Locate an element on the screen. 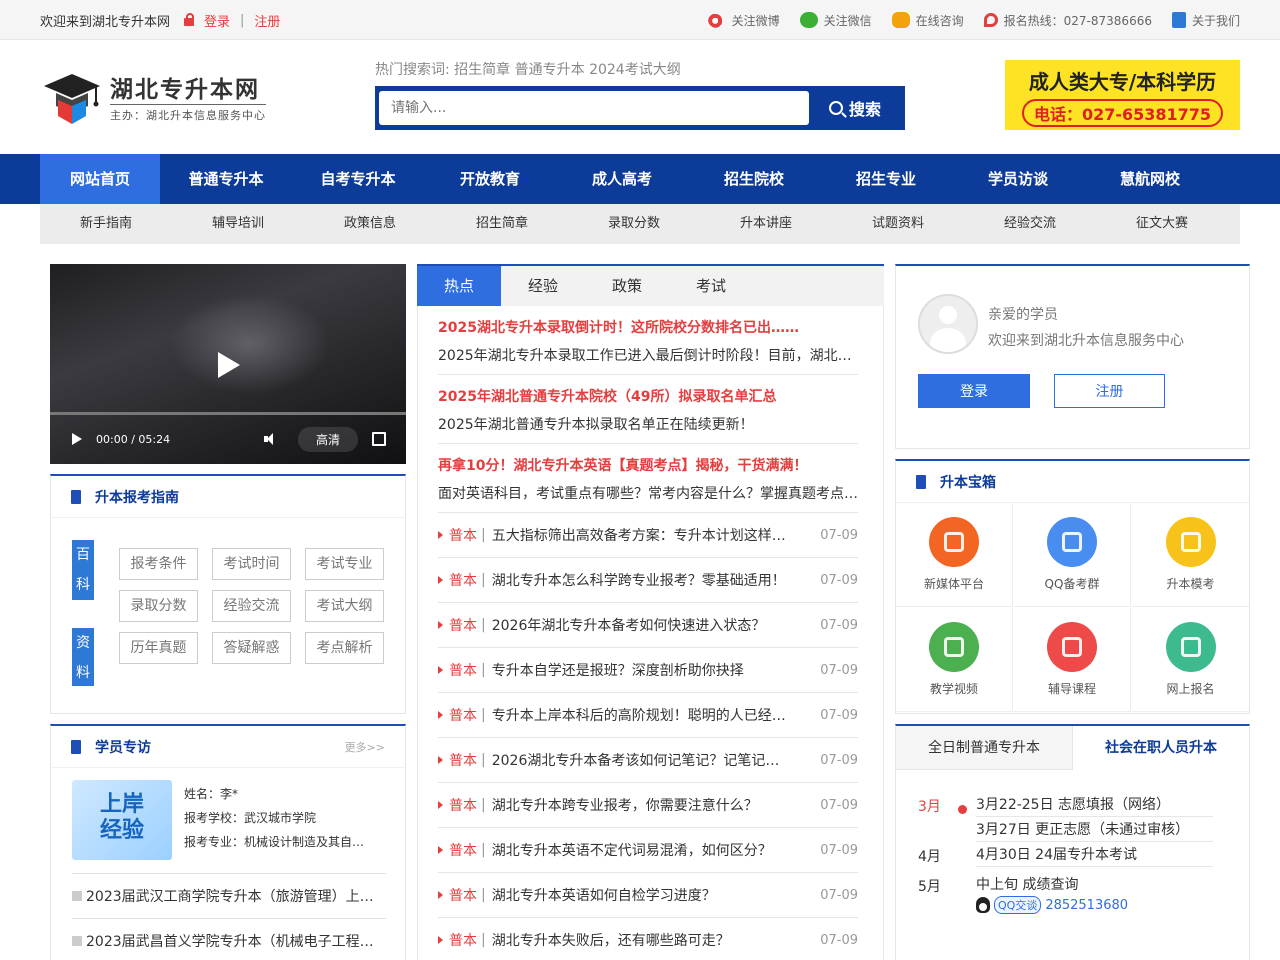  user-panel: 亲爱的学员 欢迎来到湖北升本信息服务中心 登录 注册 is located at coordinates (1072, 356).